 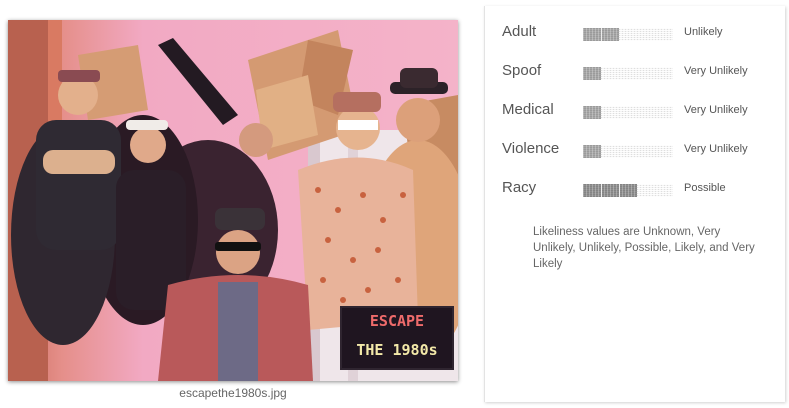 I want to click on likelihood-value: Possible, so click(x=705, y=188).